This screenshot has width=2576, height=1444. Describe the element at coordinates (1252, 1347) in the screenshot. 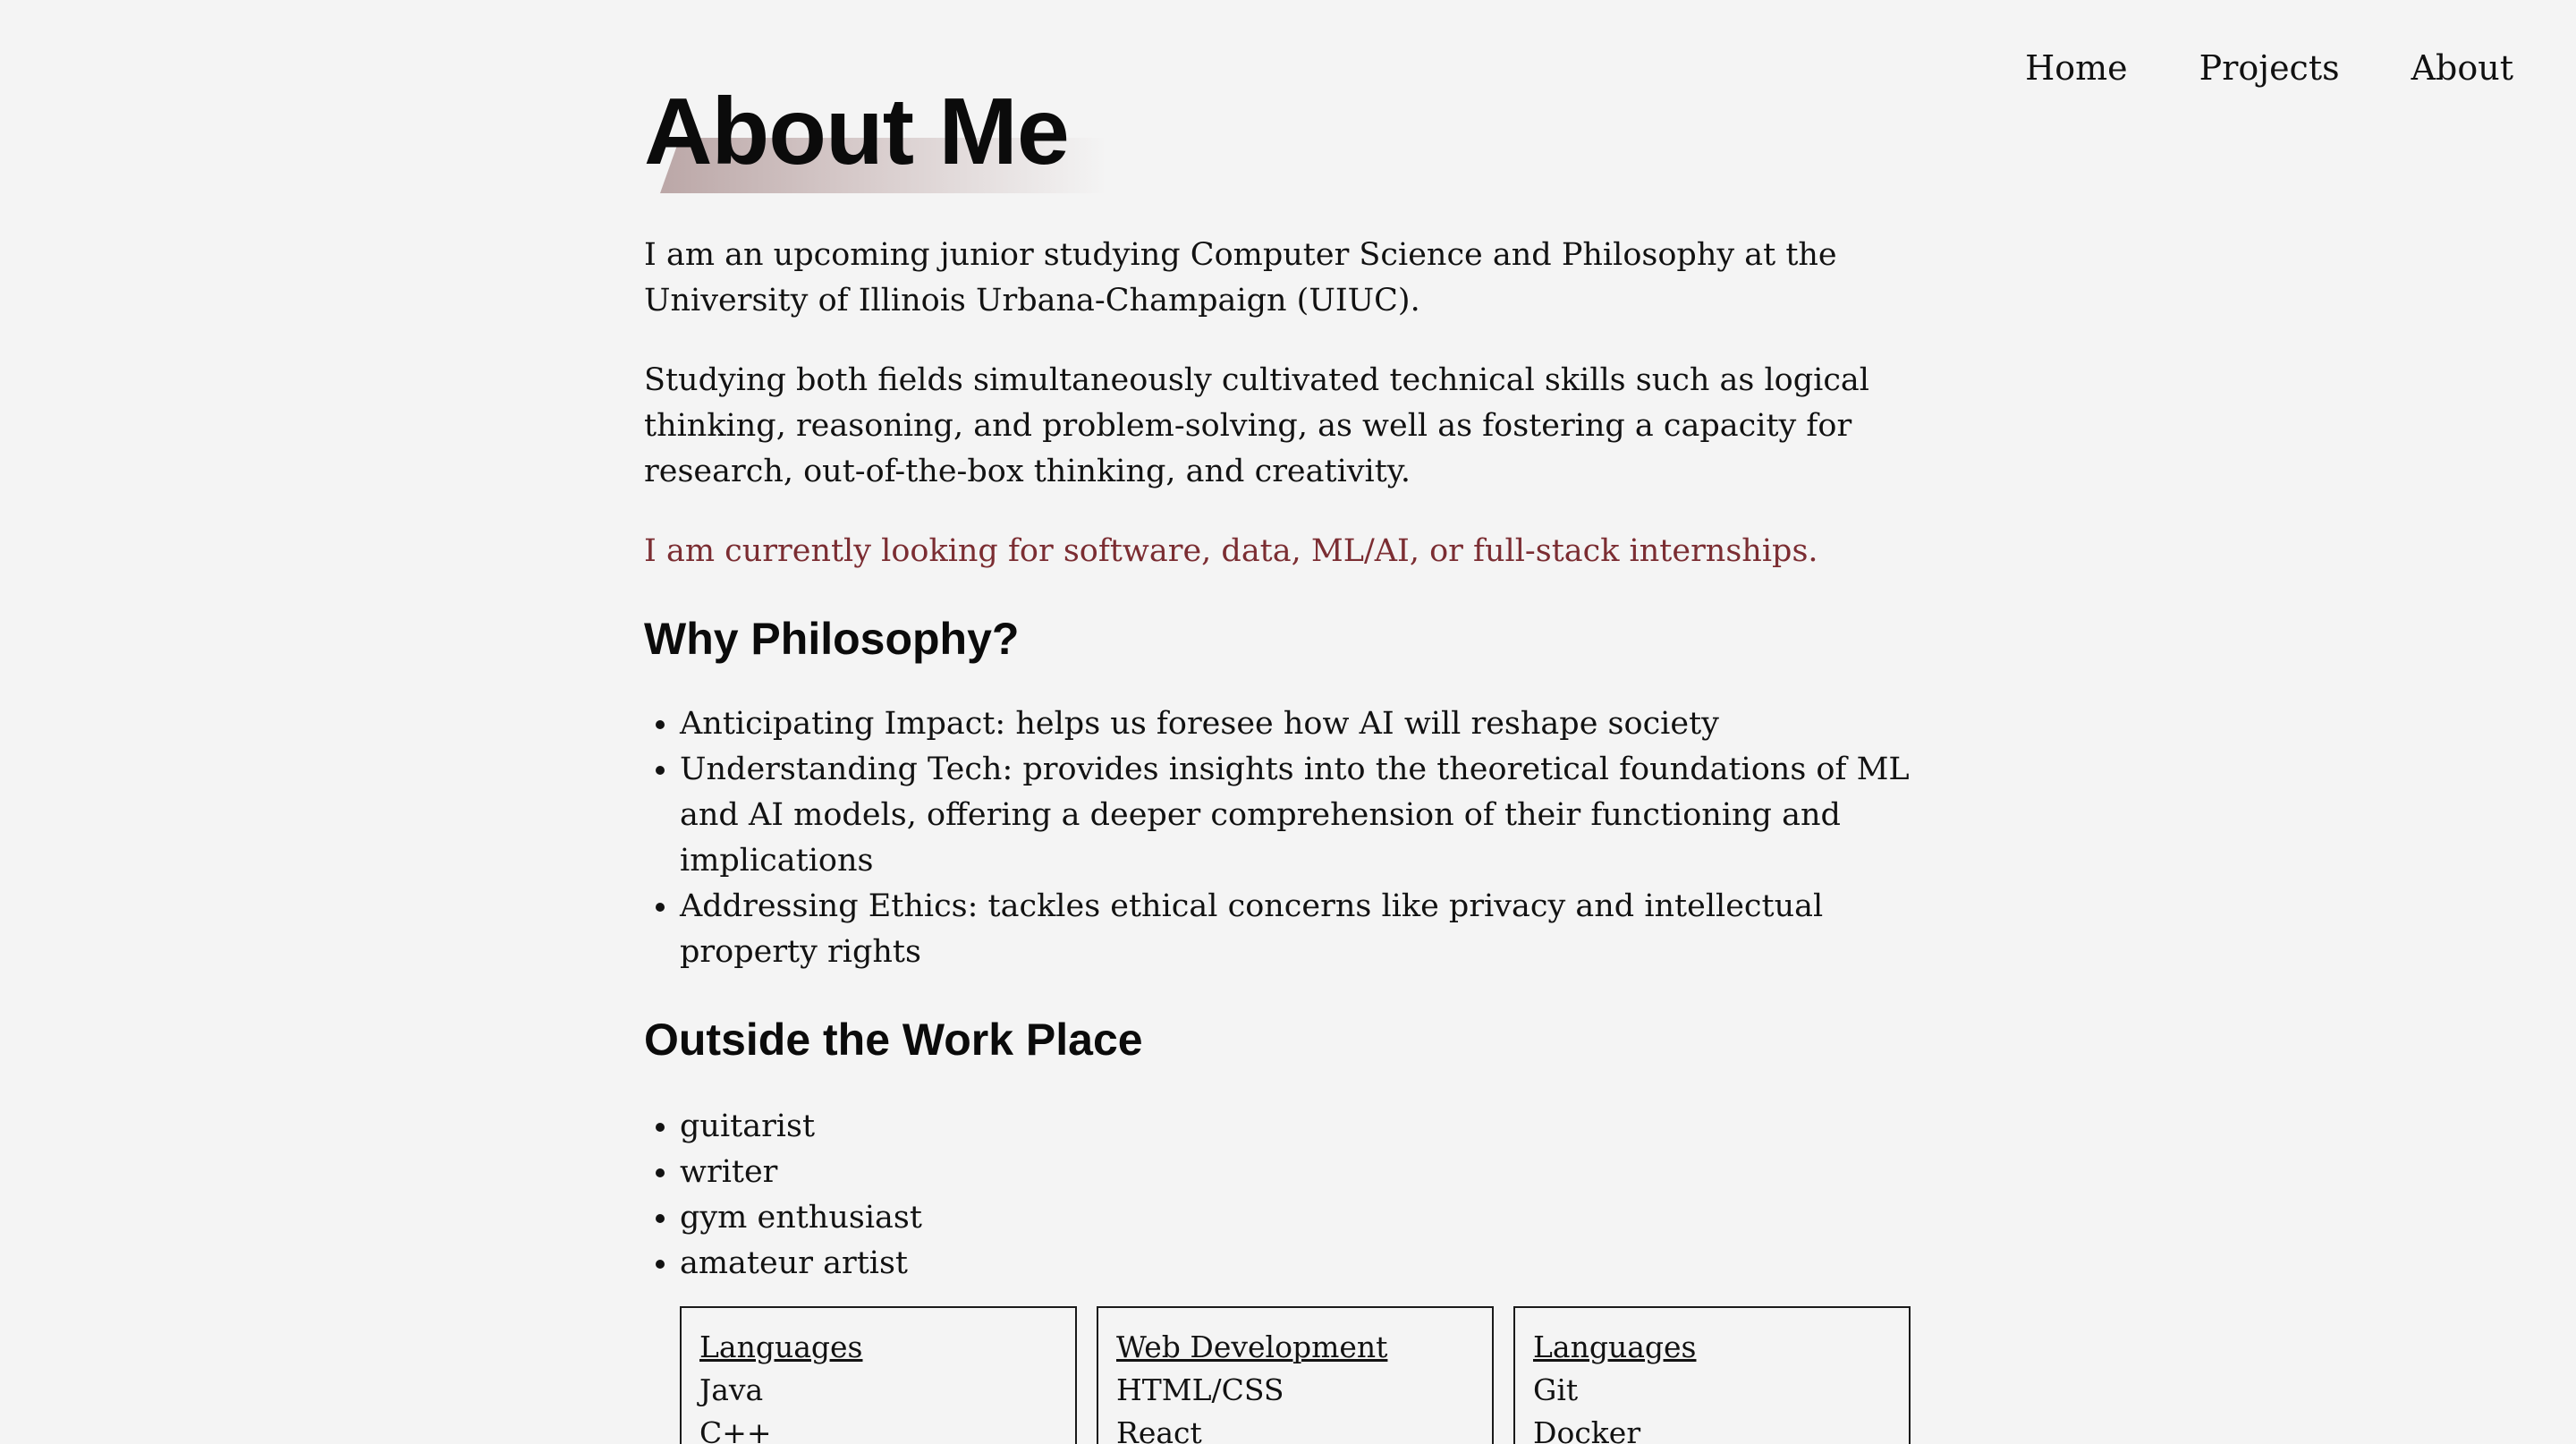

I see `skill-card-heading: Web Development` at that location.